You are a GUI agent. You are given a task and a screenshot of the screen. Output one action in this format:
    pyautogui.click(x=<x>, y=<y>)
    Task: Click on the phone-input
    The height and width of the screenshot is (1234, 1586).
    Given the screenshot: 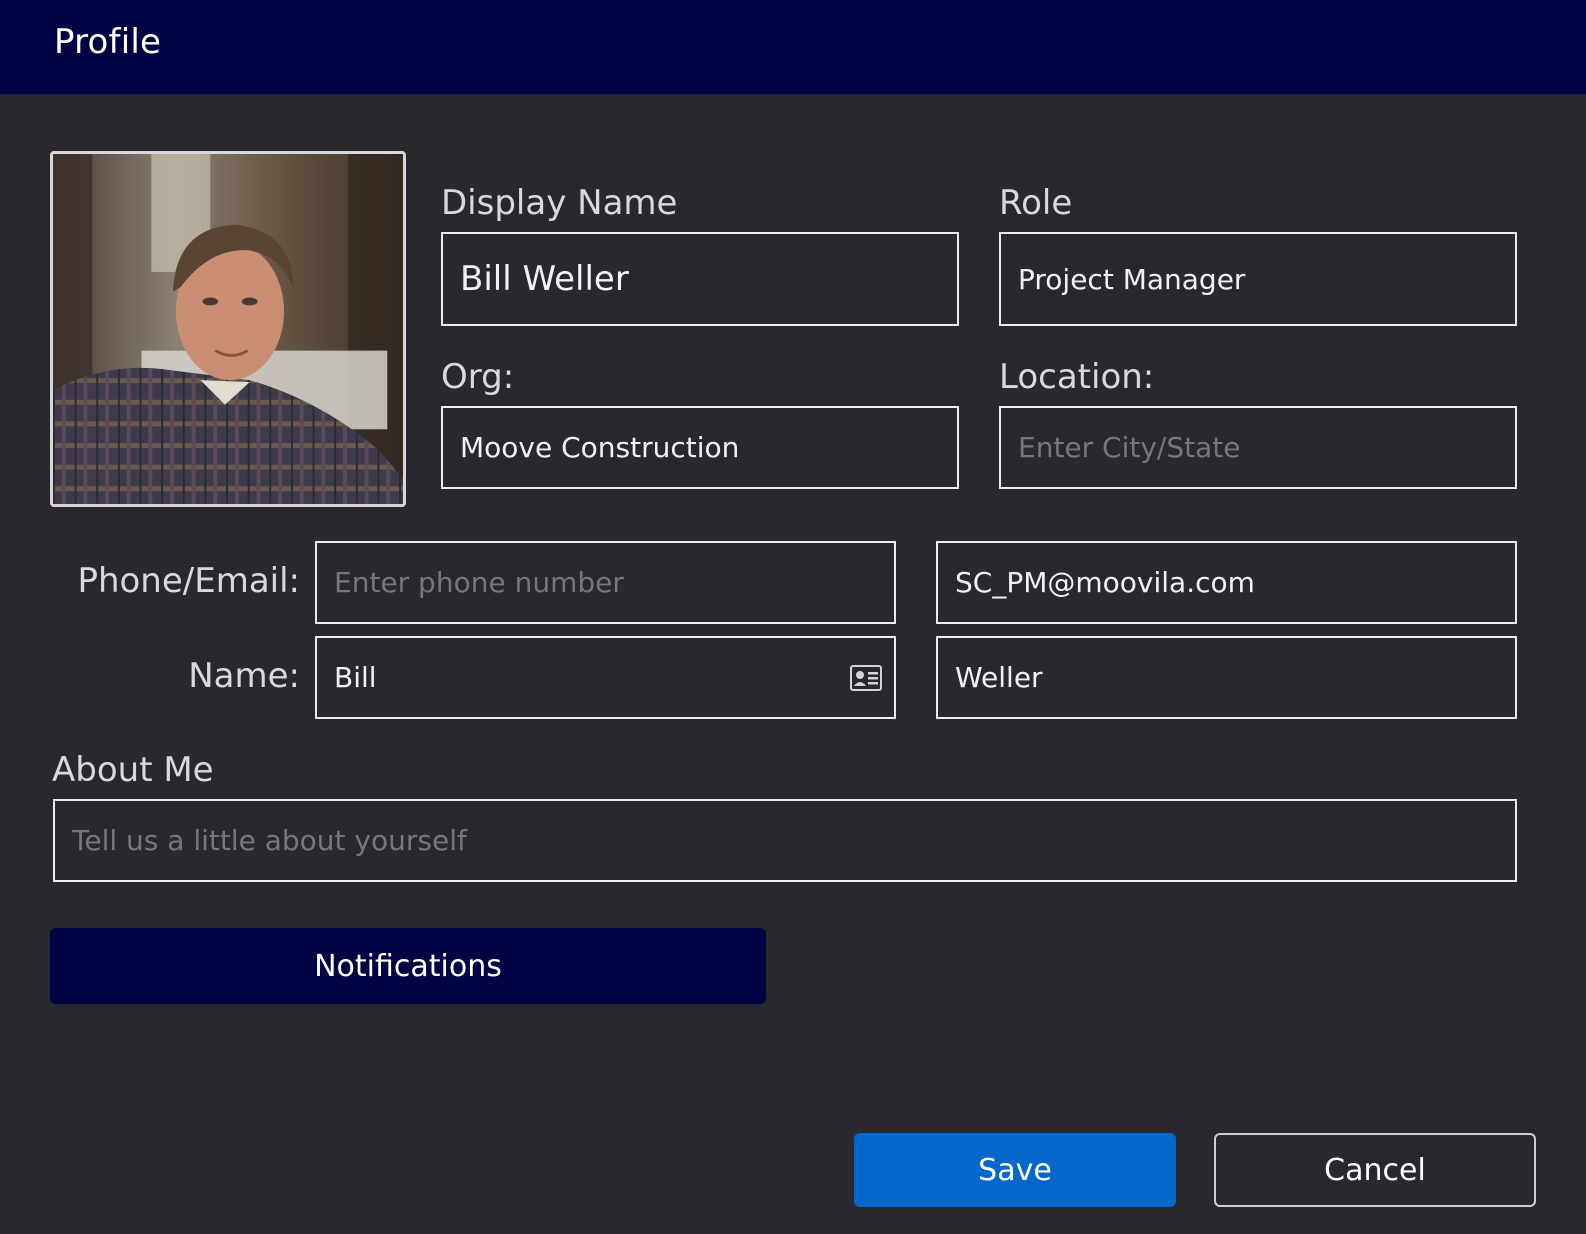 What is the action you would take?
    pyautogui.click(x=614, y=582)
    